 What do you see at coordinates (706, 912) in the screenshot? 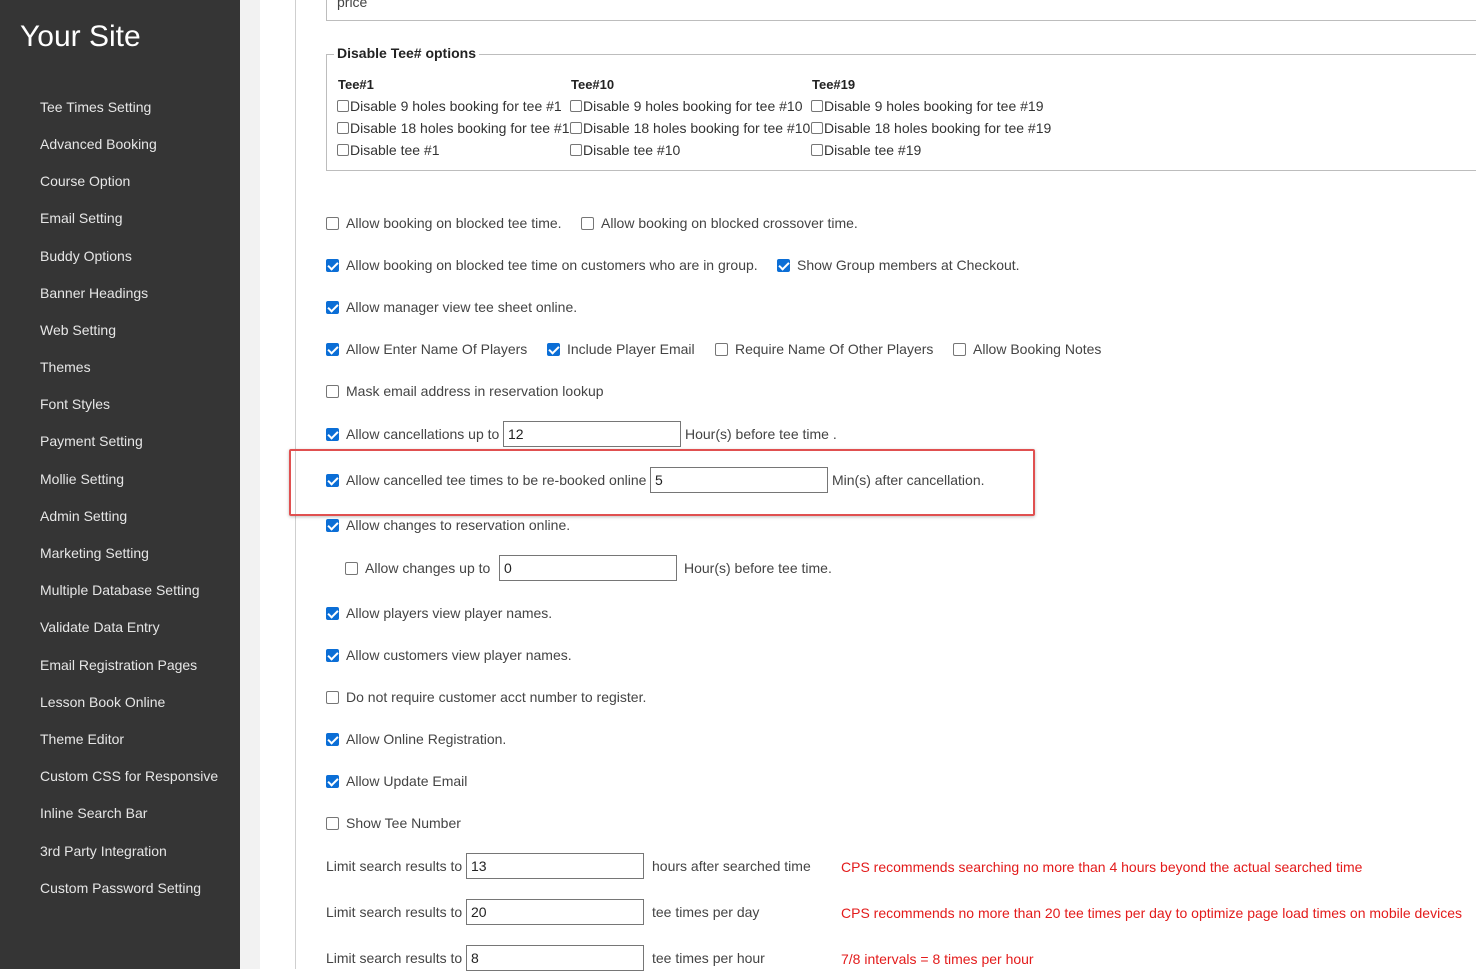
I see `limit-day-suffix: tee times per day` at bounding box center [706, 912].